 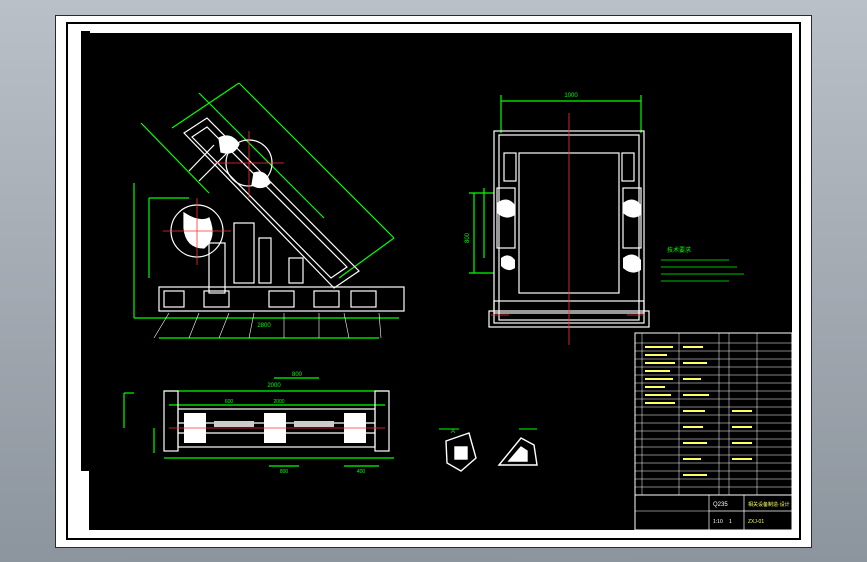 I want to click on inclined-support-view: 2800, so click(x=269, y=210).